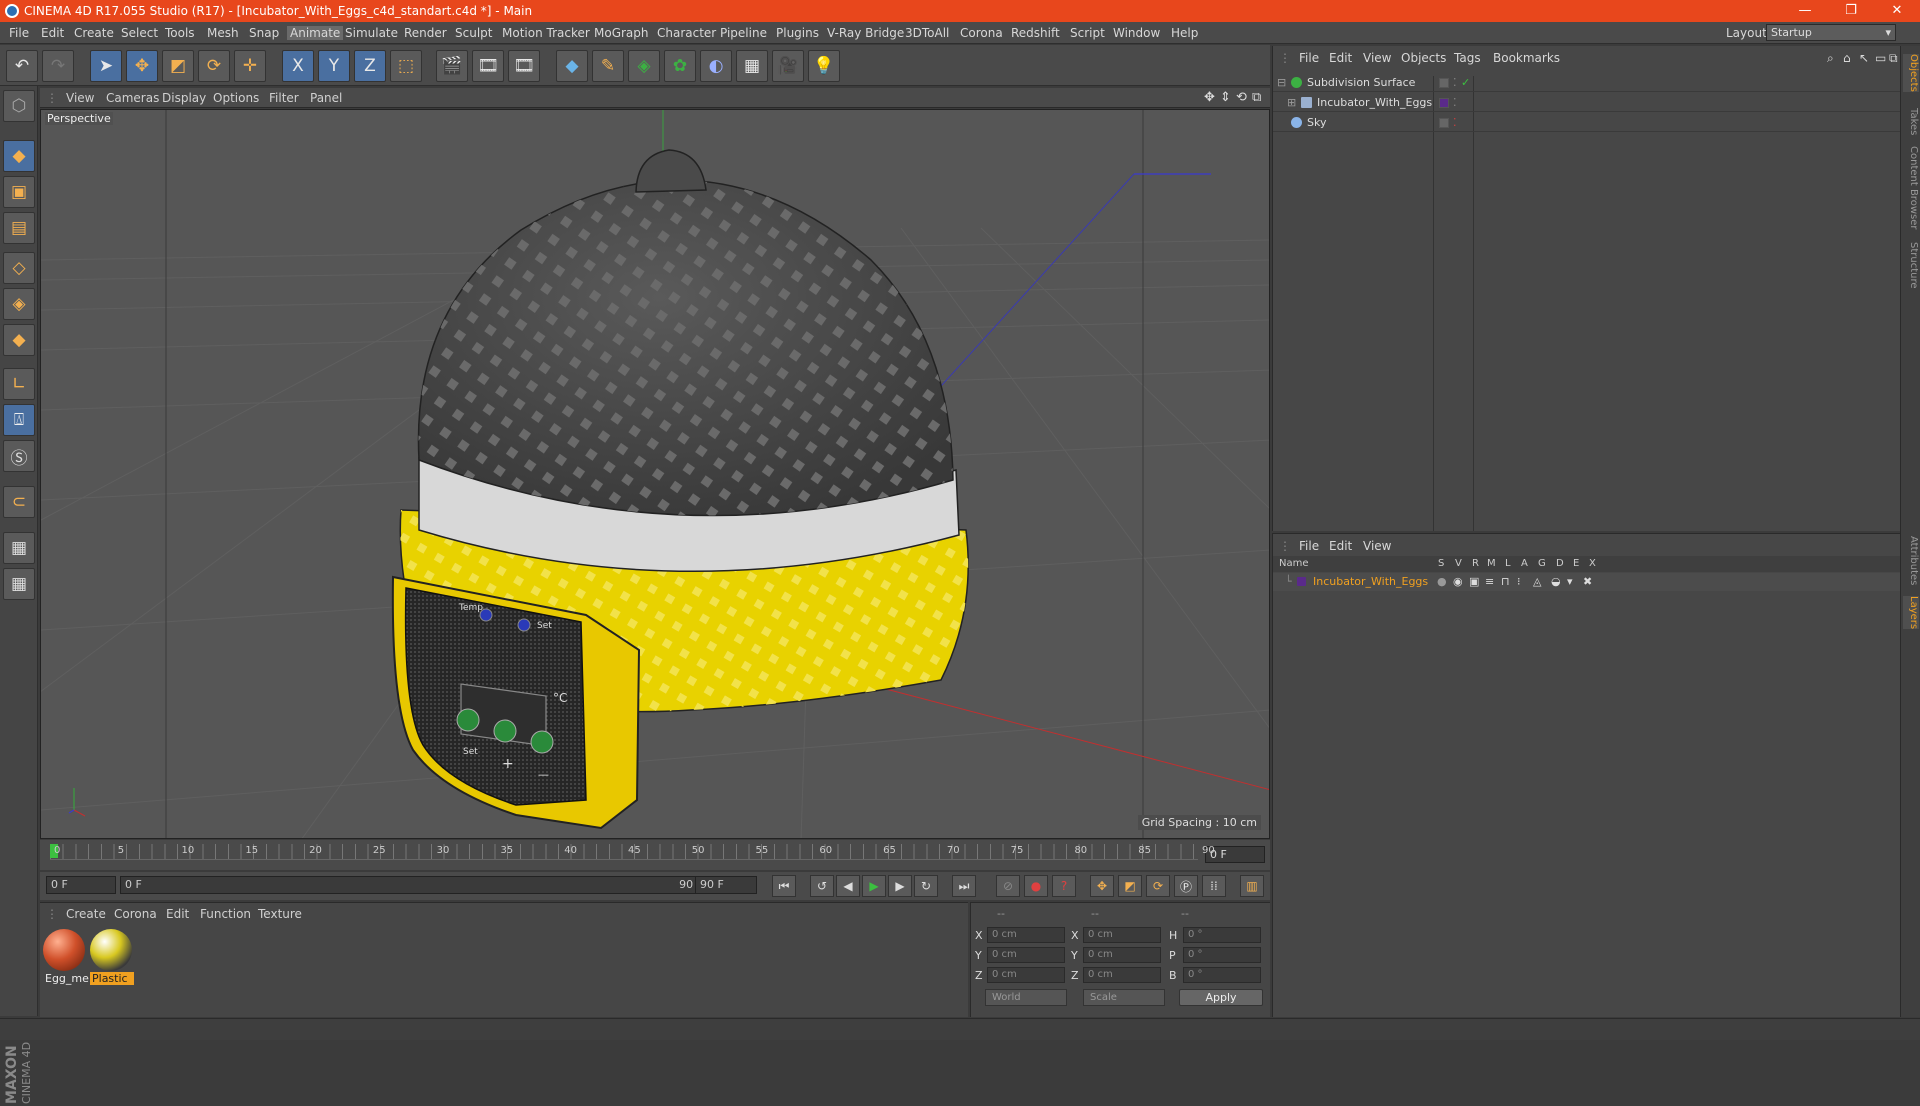 The image size is (1920, 1106). I want to click on axis-mode-button: ∟, so click(19, 384).